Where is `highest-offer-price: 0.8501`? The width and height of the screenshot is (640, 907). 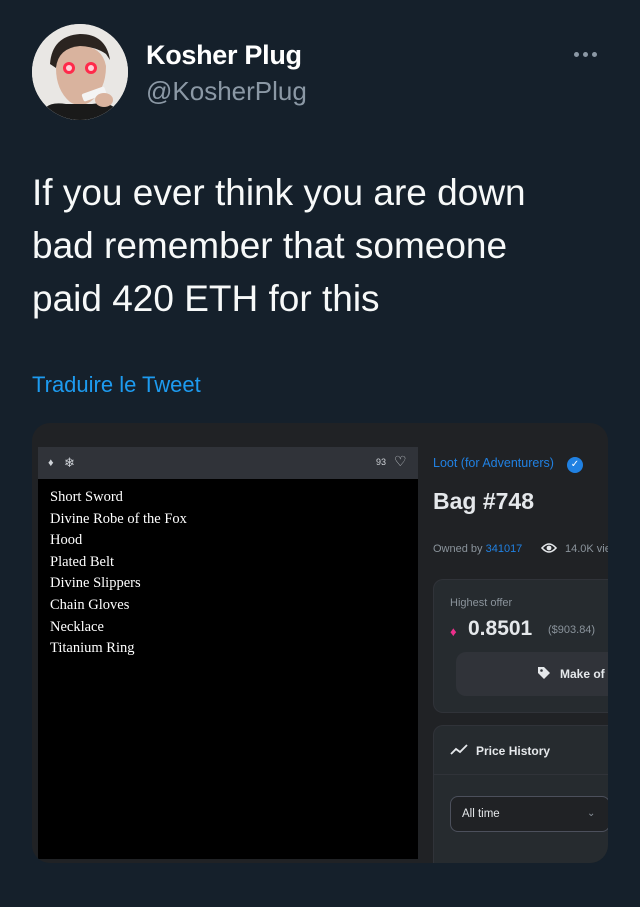 highest-offer-price: 0.8501 is located at coordinates (500, 628).